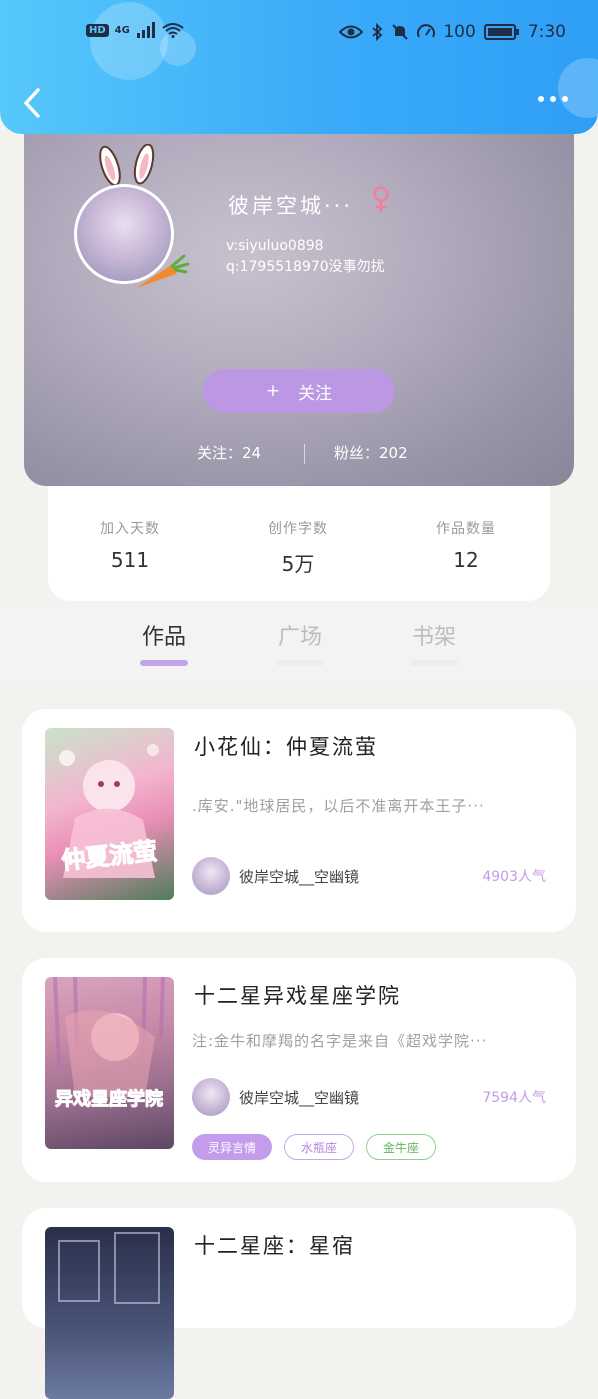 The height and width of the screenshot is (1399, 598). Describe the element at coordinates (546, 32) in the screenshot. I see `clock-time: 7:30` at that location.